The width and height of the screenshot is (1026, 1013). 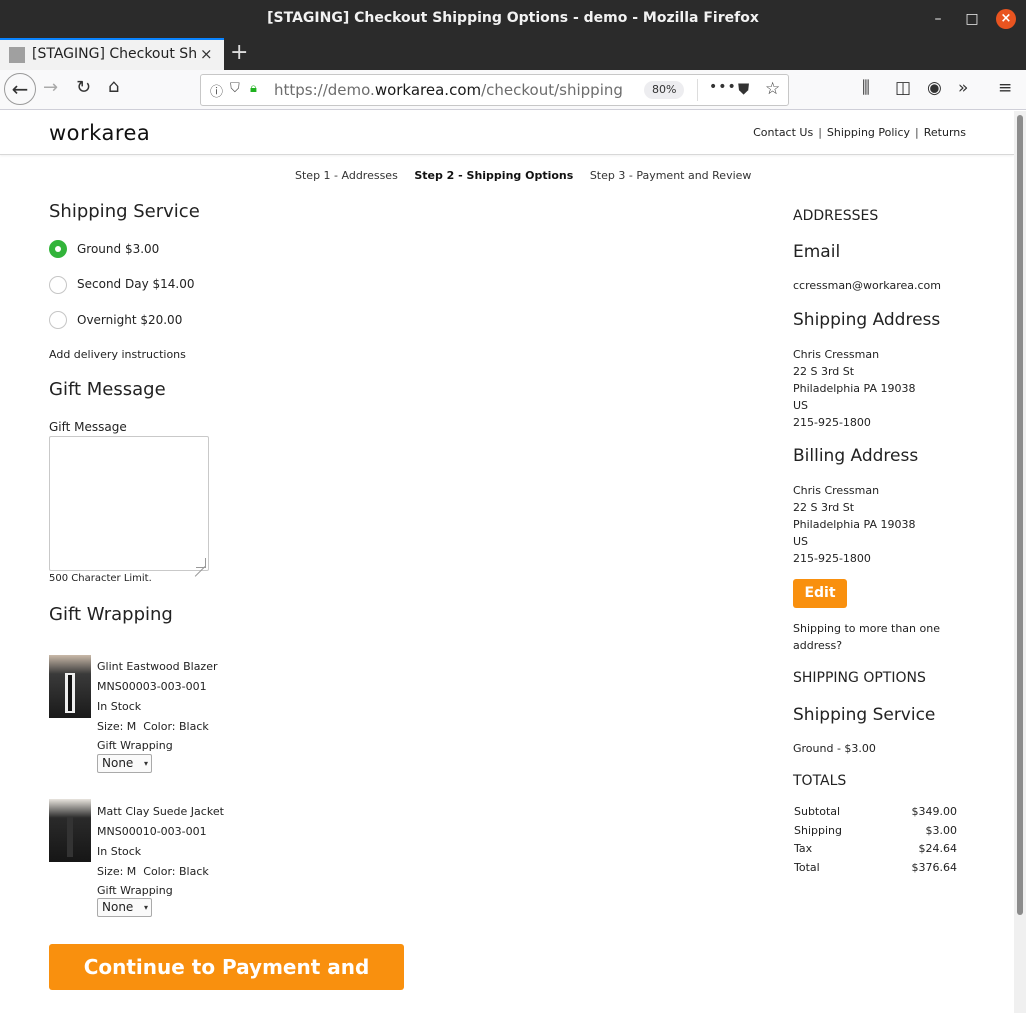 I want to click on returns-link: Returns, so click(x=945, y=132).